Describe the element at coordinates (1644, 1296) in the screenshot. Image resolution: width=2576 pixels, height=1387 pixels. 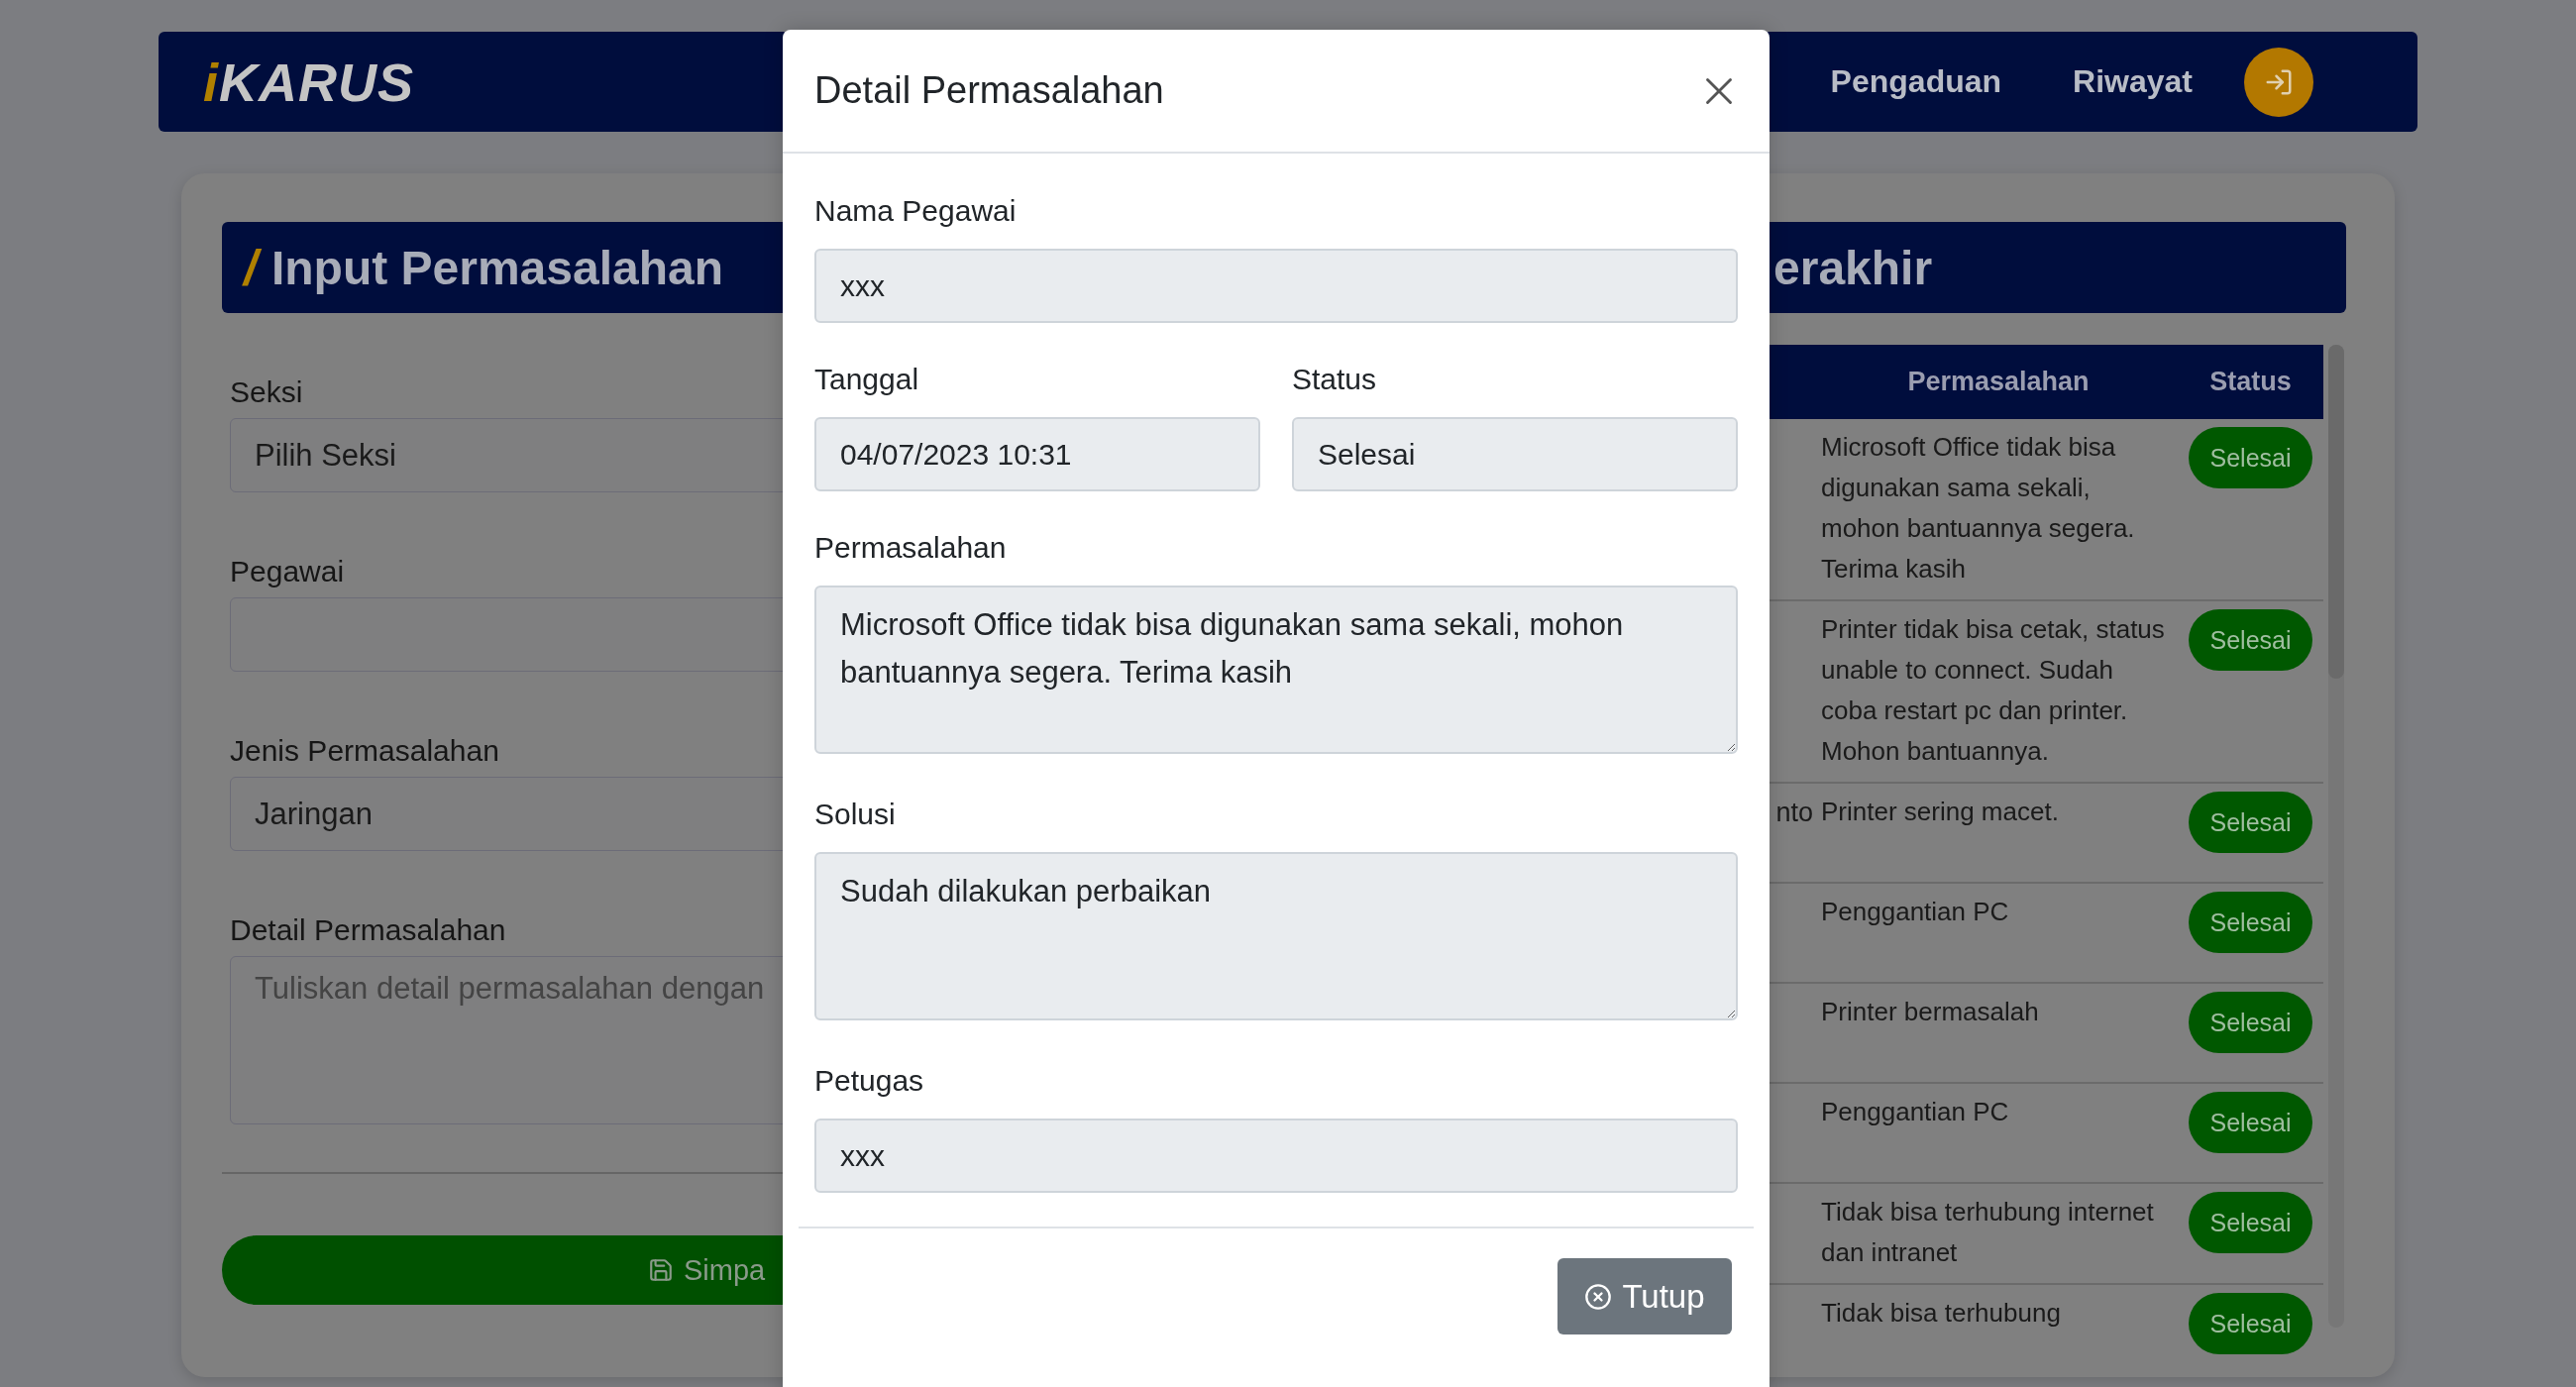
I see `close-dialog-button: Tutup` at that location.